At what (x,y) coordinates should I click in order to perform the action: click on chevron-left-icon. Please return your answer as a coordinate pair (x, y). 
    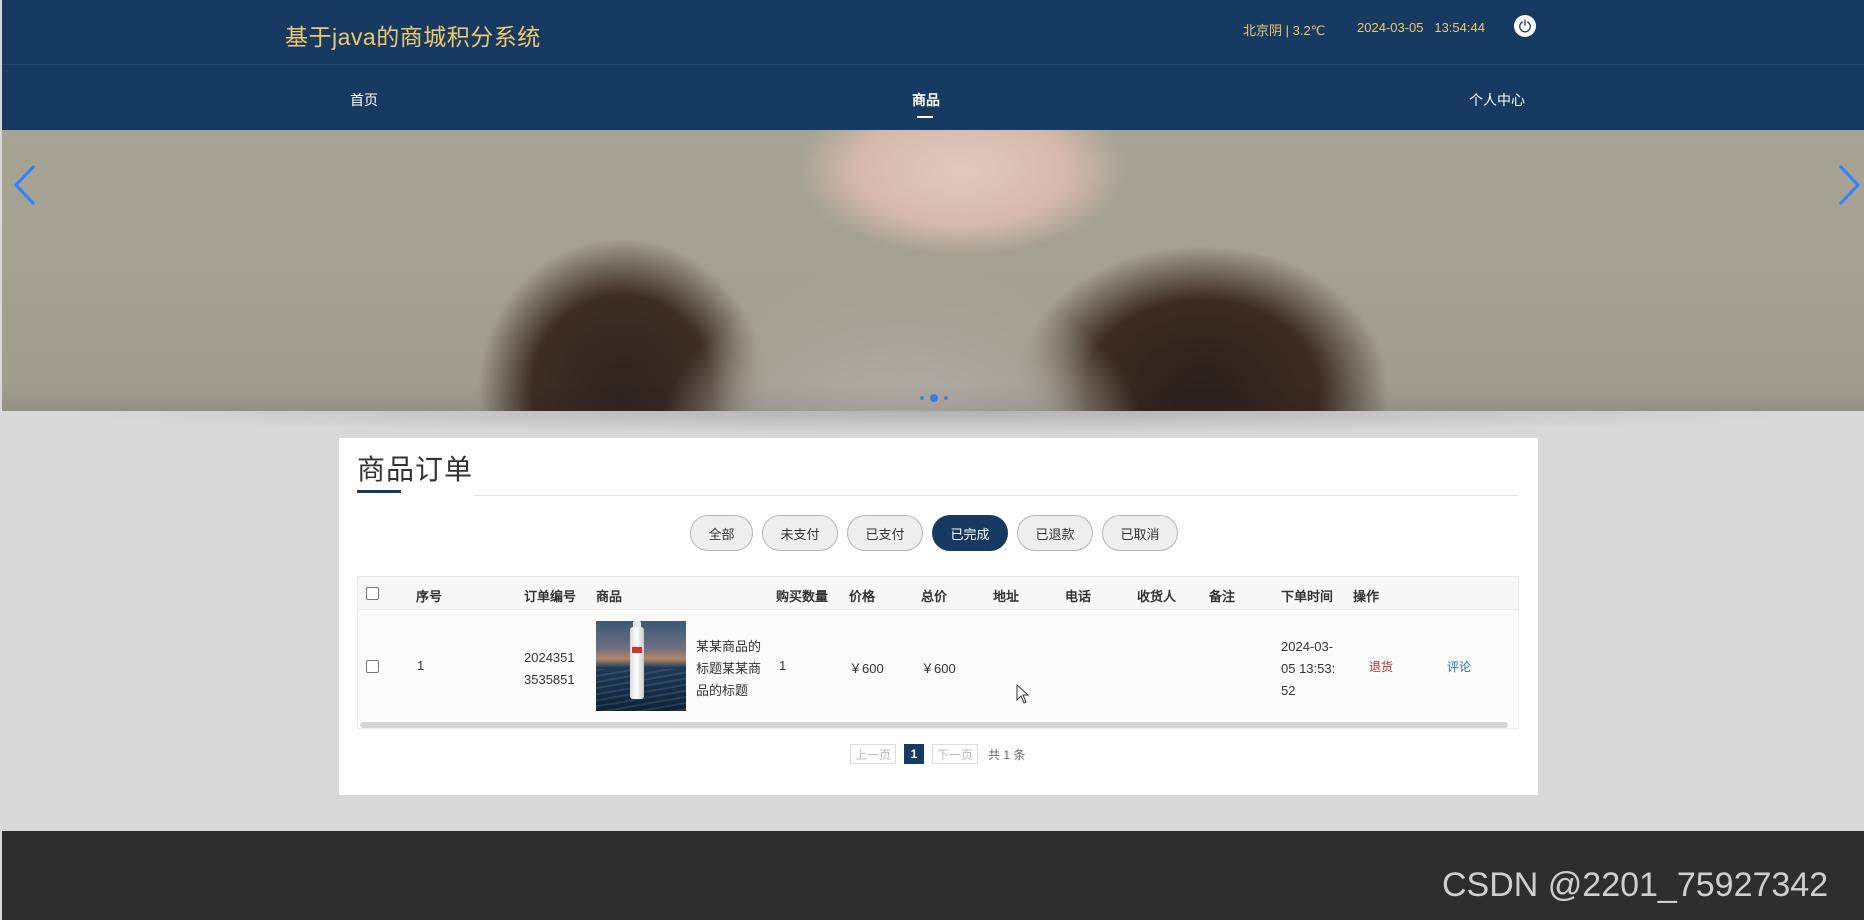
    Looking at the image, I should click on (25, 185).